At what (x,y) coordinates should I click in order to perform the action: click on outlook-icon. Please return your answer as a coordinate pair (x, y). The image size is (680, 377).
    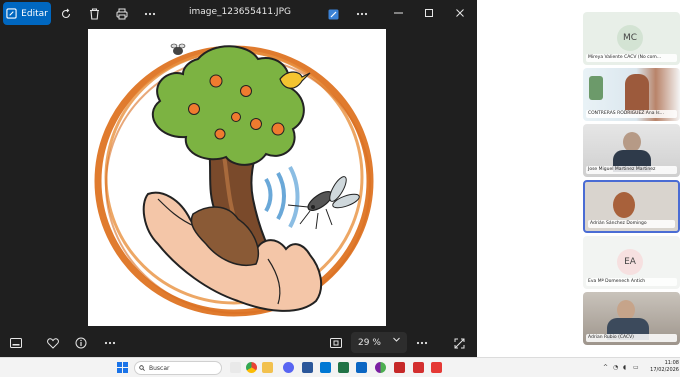
    Looking at the image, I should click on (325, 367).